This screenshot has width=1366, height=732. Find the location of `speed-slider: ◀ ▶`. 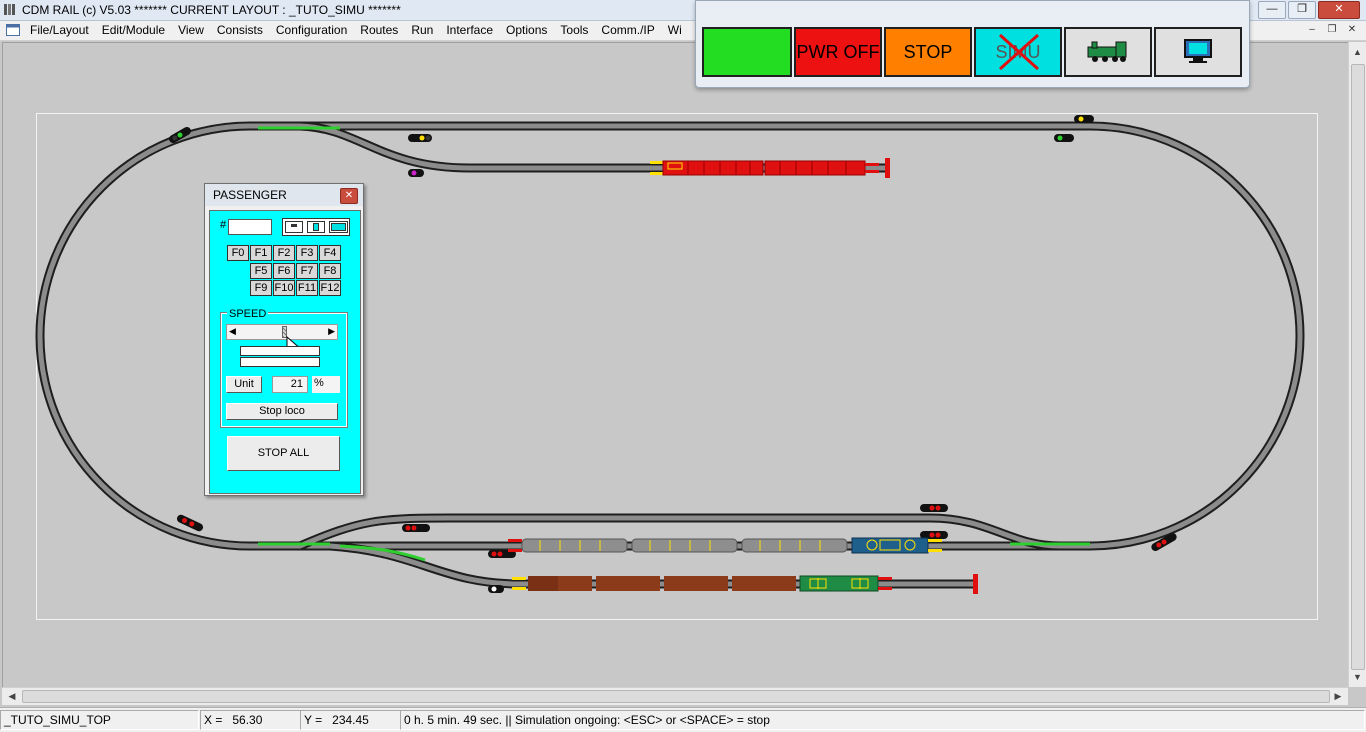

speed-slider: ◀ ▶ is located at coordinates (282, 332).